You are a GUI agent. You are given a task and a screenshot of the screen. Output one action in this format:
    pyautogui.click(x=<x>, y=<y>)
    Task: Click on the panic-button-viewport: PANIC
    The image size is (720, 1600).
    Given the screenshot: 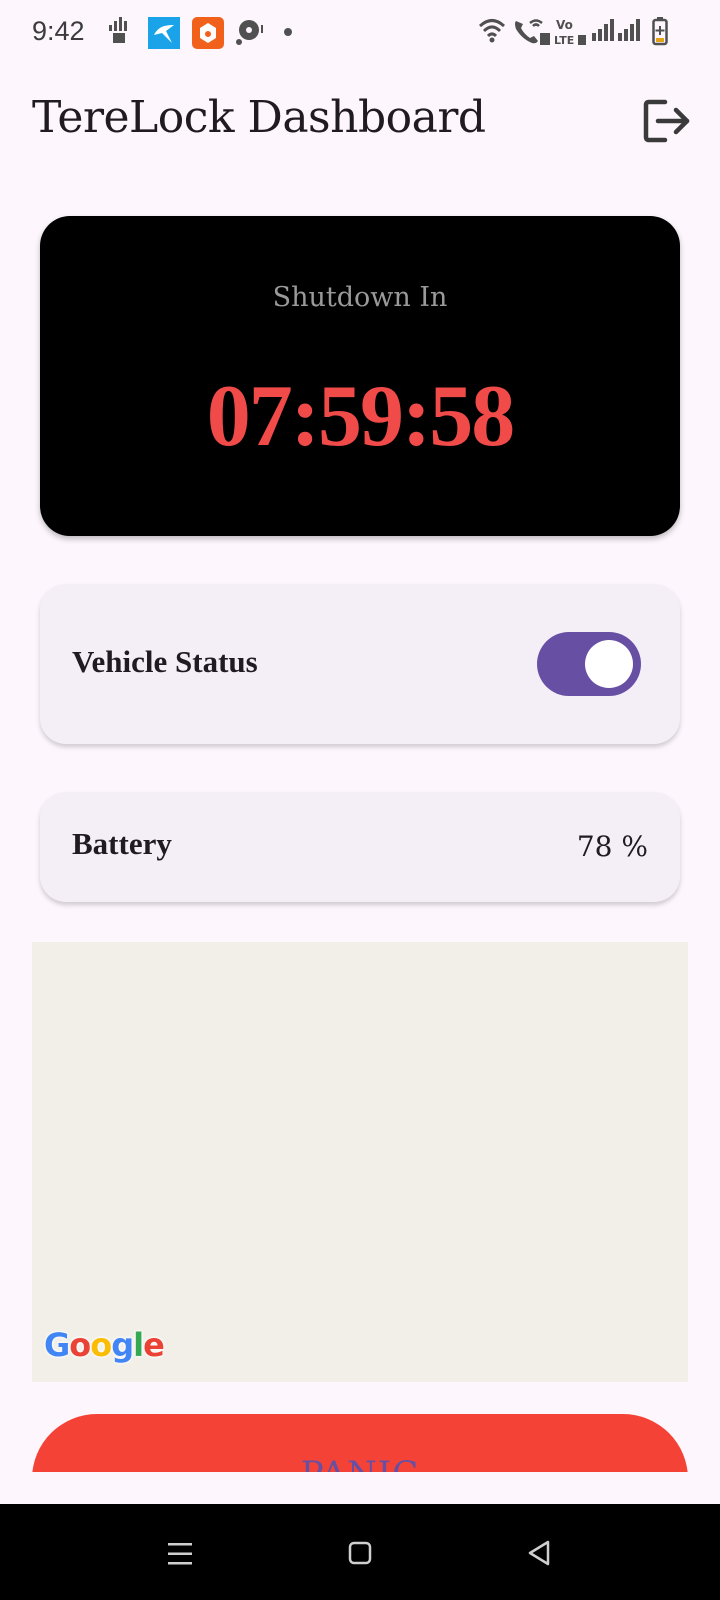 What is the action you would take?
    pyautogui.click(x=360, y=1443)
    